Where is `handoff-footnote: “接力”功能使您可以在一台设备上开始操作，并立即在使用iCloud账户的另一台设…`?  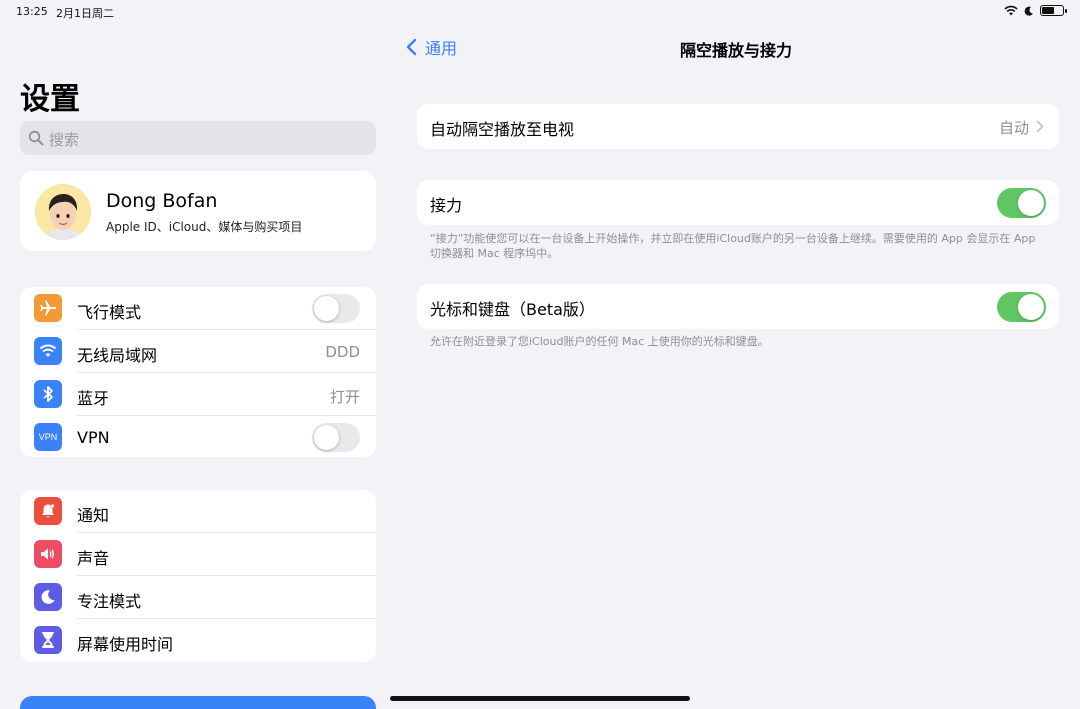 handoff-footnote: “接力”功能使您可以在一台设备上开始操作，并立即在使用iCloud账户的另一台设… is located at coordinates (733, 246).